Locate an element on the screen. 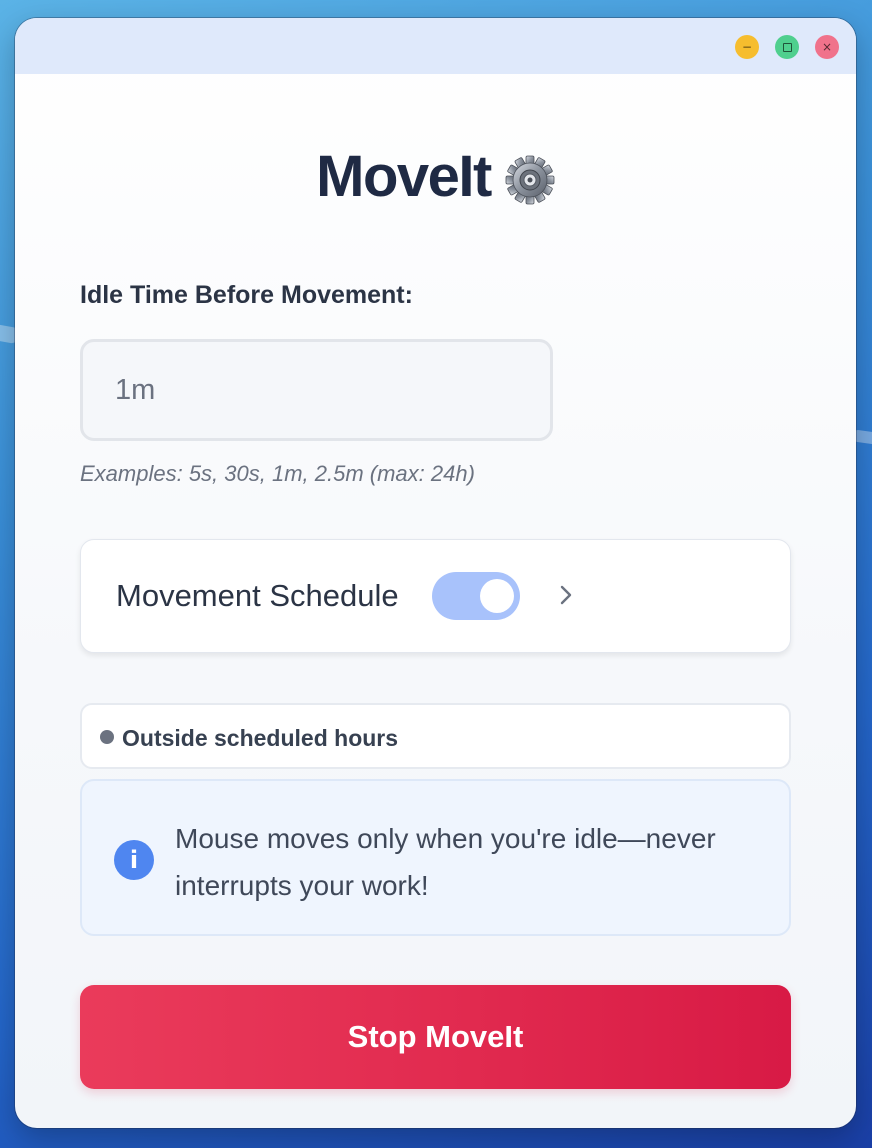 This screenshot has height=1148, width=872. app-title: MoveIt is located at coordinates (404, 176).